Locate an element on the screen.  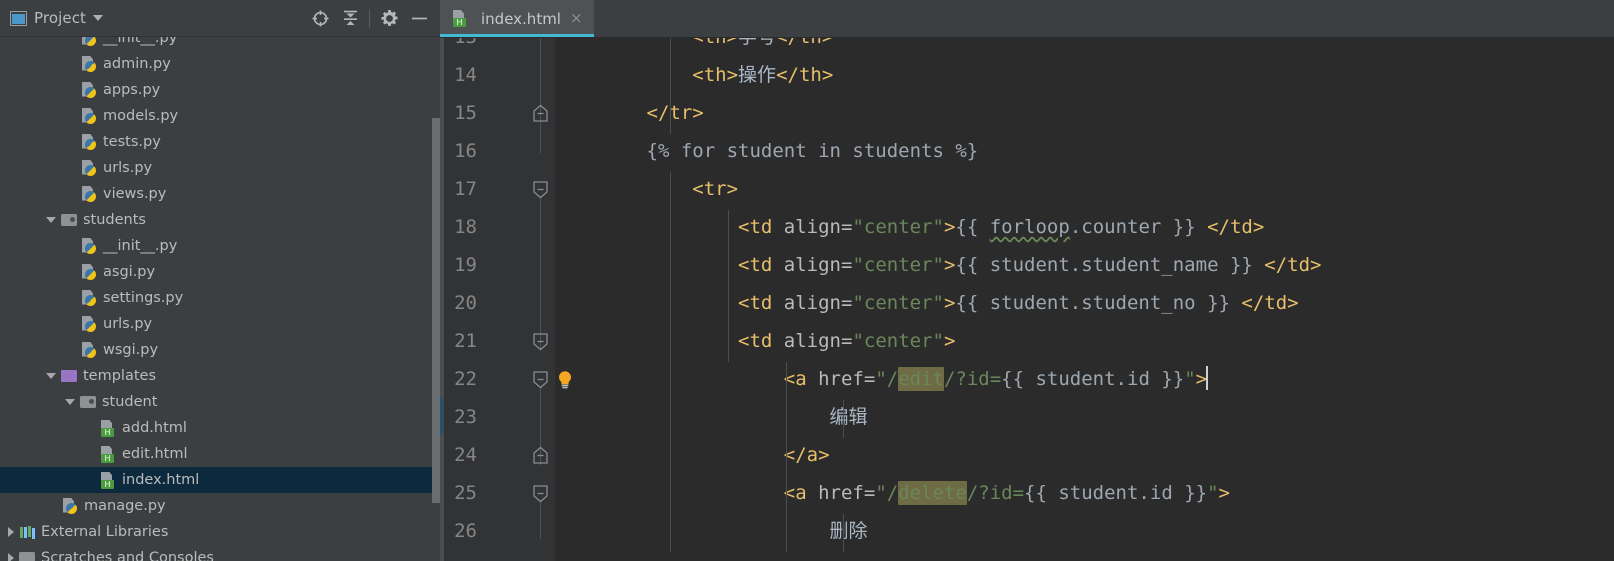
tree-item-label: asgi.py is located at coordinates (129, 272).